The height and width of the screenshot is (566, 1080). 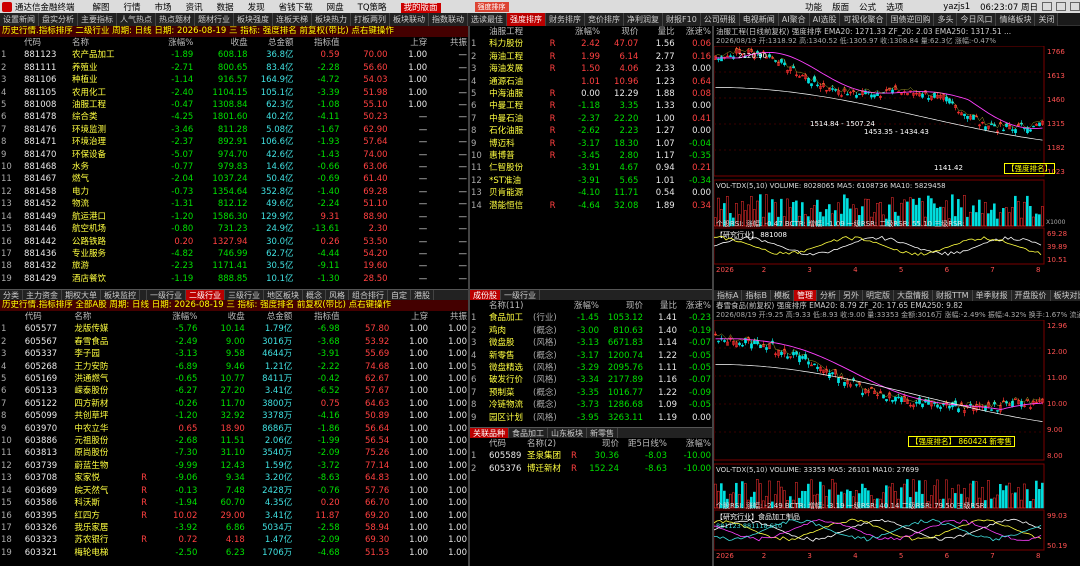 What do you see at coordinates (234, 242) in the screenshot?
I see `table-row: 16 881442 公路铁路 0.20 1327.94 30.0亿 0.26 53.50 — —` at bounding box center [234, 242].